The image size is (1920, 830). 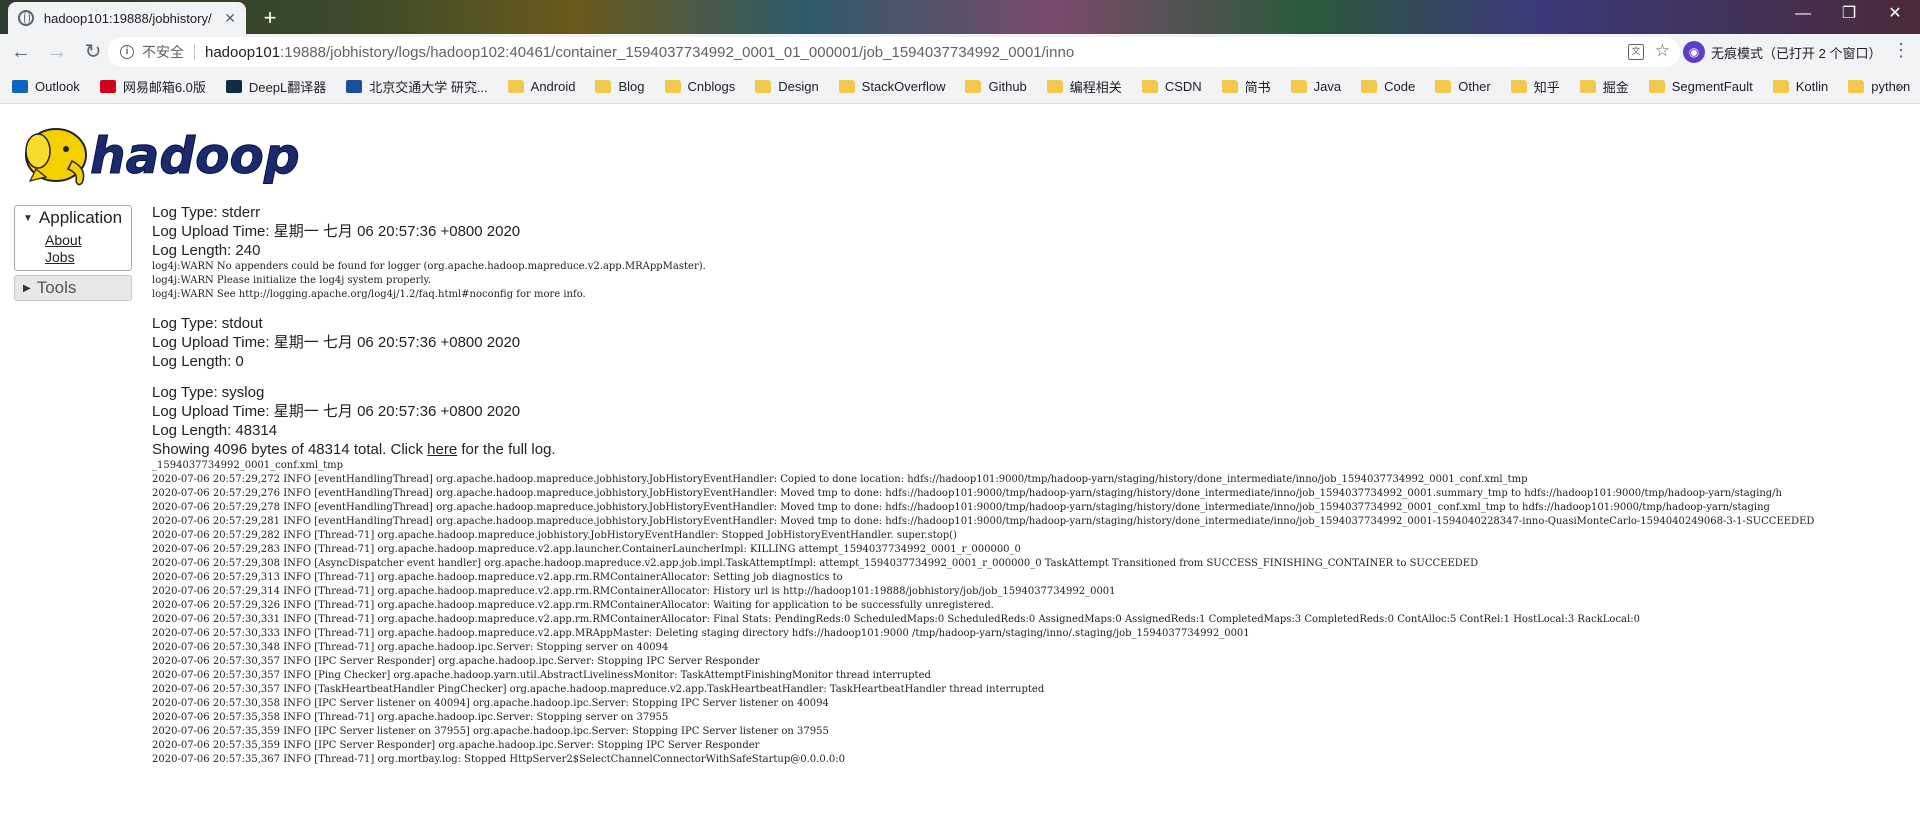 What do you see at coordinates (699, 86) in the screenshot?
I see `bookmark-item: Cnblogs` at bounding box center [699, 86].